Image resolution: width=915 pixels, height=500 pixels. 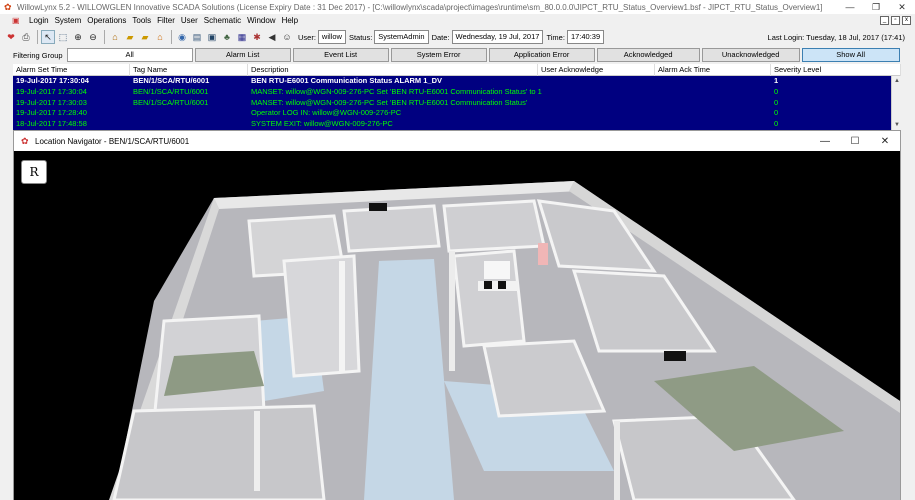 What do you see at coordinates (26, 37) in the screenshot?
I see `print-icon: ⎙` at bounding box center [26, 37].